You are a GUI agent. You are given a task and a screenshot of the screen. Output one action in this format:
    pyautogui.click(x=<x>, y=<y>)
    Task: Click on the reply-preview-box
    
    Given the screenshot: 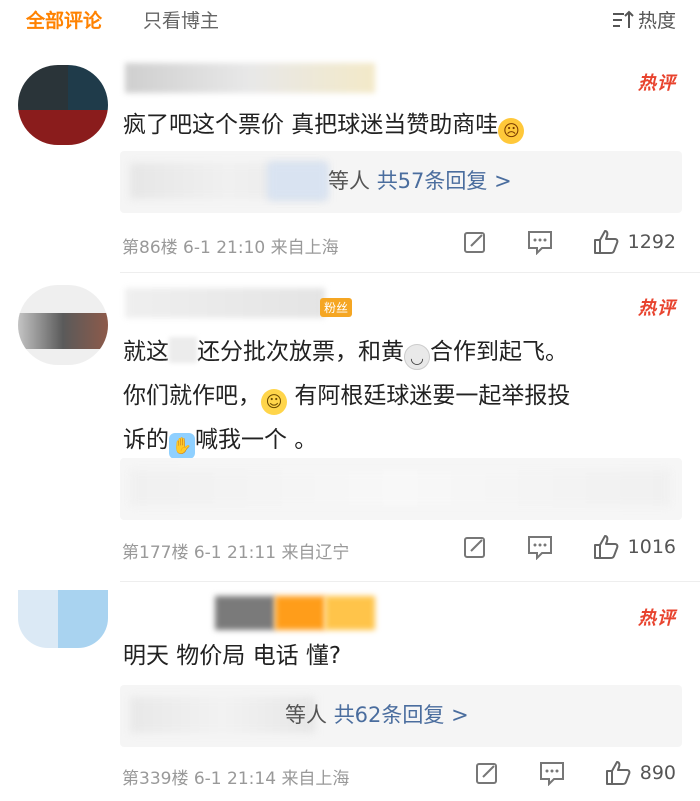 What is the action you would take?
    pyautogui.click(x=401, y=489)
    